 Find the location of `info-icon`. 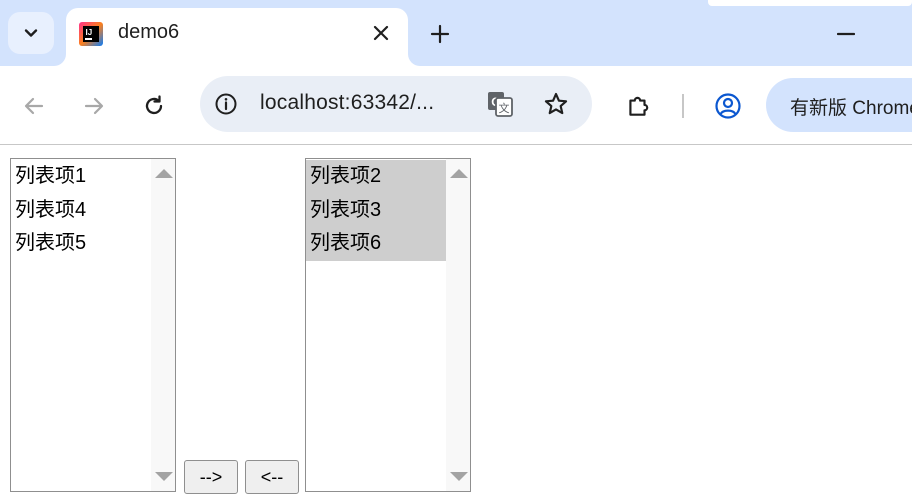

info-icon is located at coordinates (226, 104).